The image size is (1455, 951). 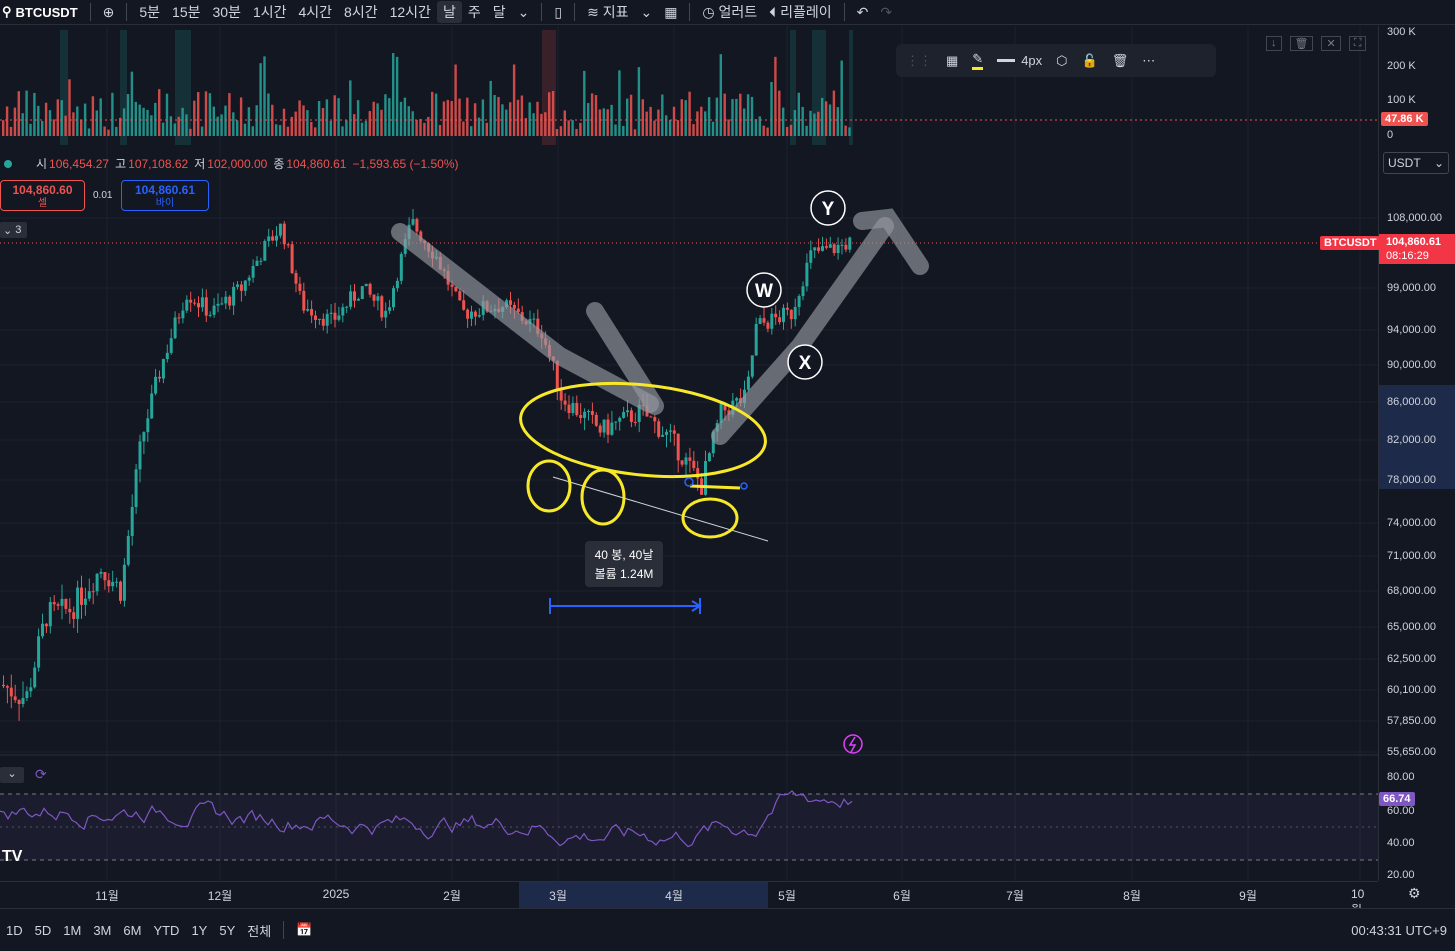 What do you see at coordinates (109, 12) in the screenshot?
I see `compare-add-button: ⊕` at bounding box center [109, 12].